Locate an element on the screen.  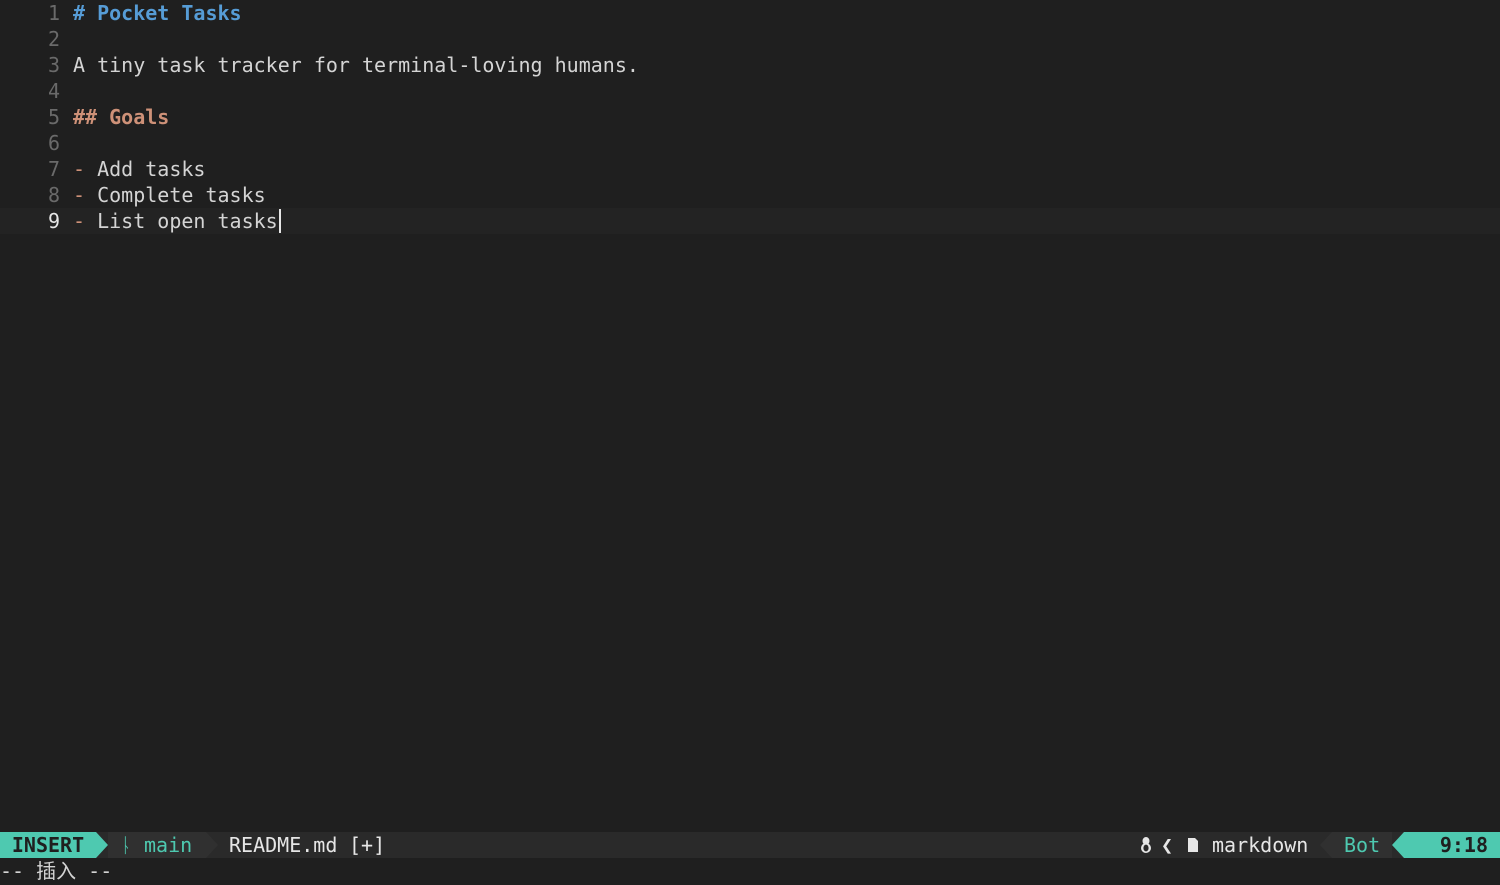
linux-icon is located at coordinates (1146, 845).